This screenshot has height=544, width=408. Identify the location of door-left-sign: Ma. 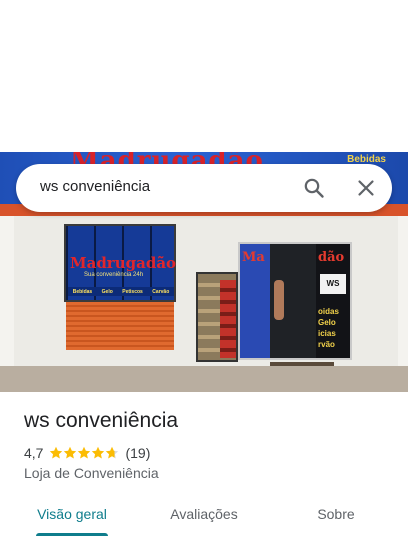
(253, 257).